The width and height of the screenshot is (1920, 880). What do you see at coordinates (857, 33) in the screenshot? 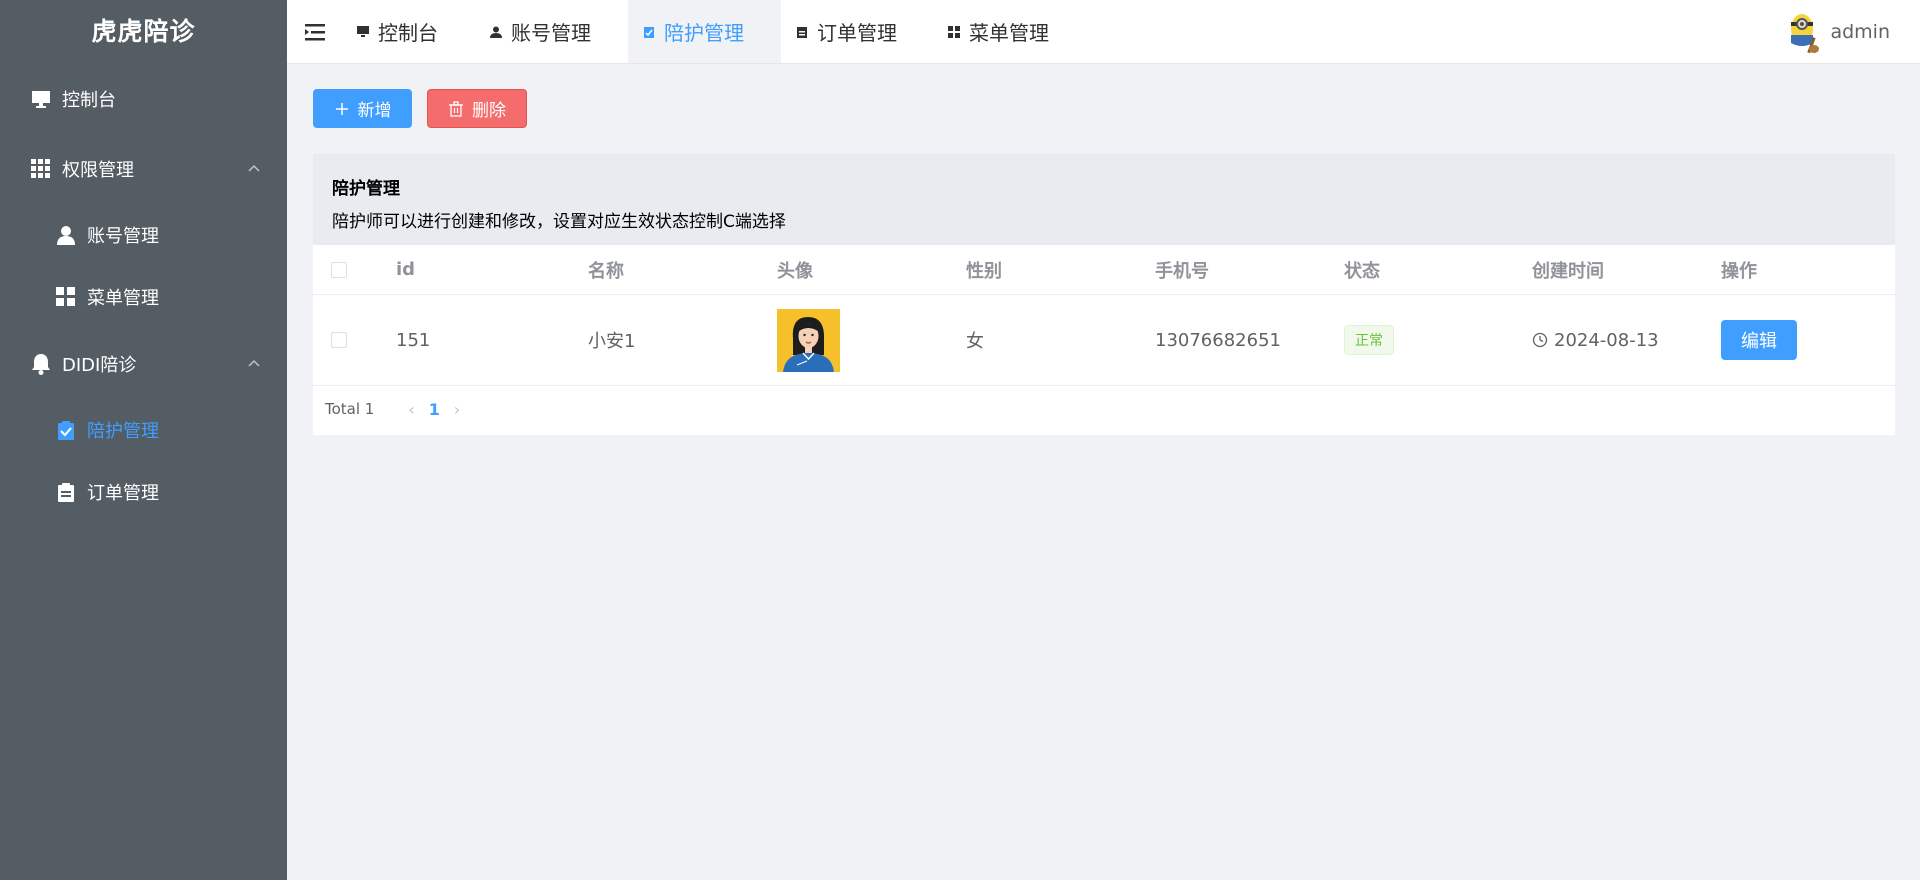
I see `tab-label: 订单管理` at bounding box center [857, 33].